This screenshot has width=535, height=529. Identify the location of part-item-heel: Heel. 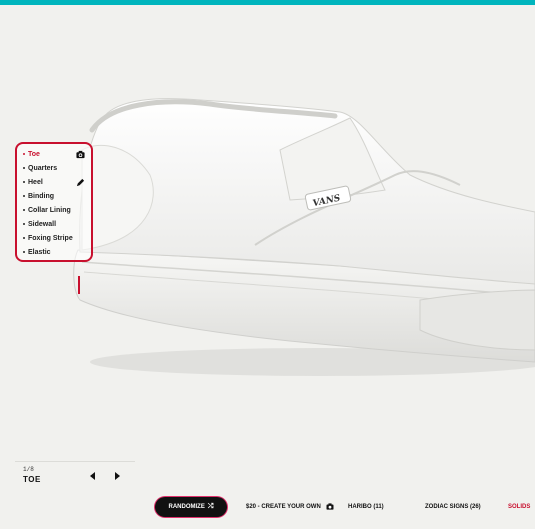
(33, 183).